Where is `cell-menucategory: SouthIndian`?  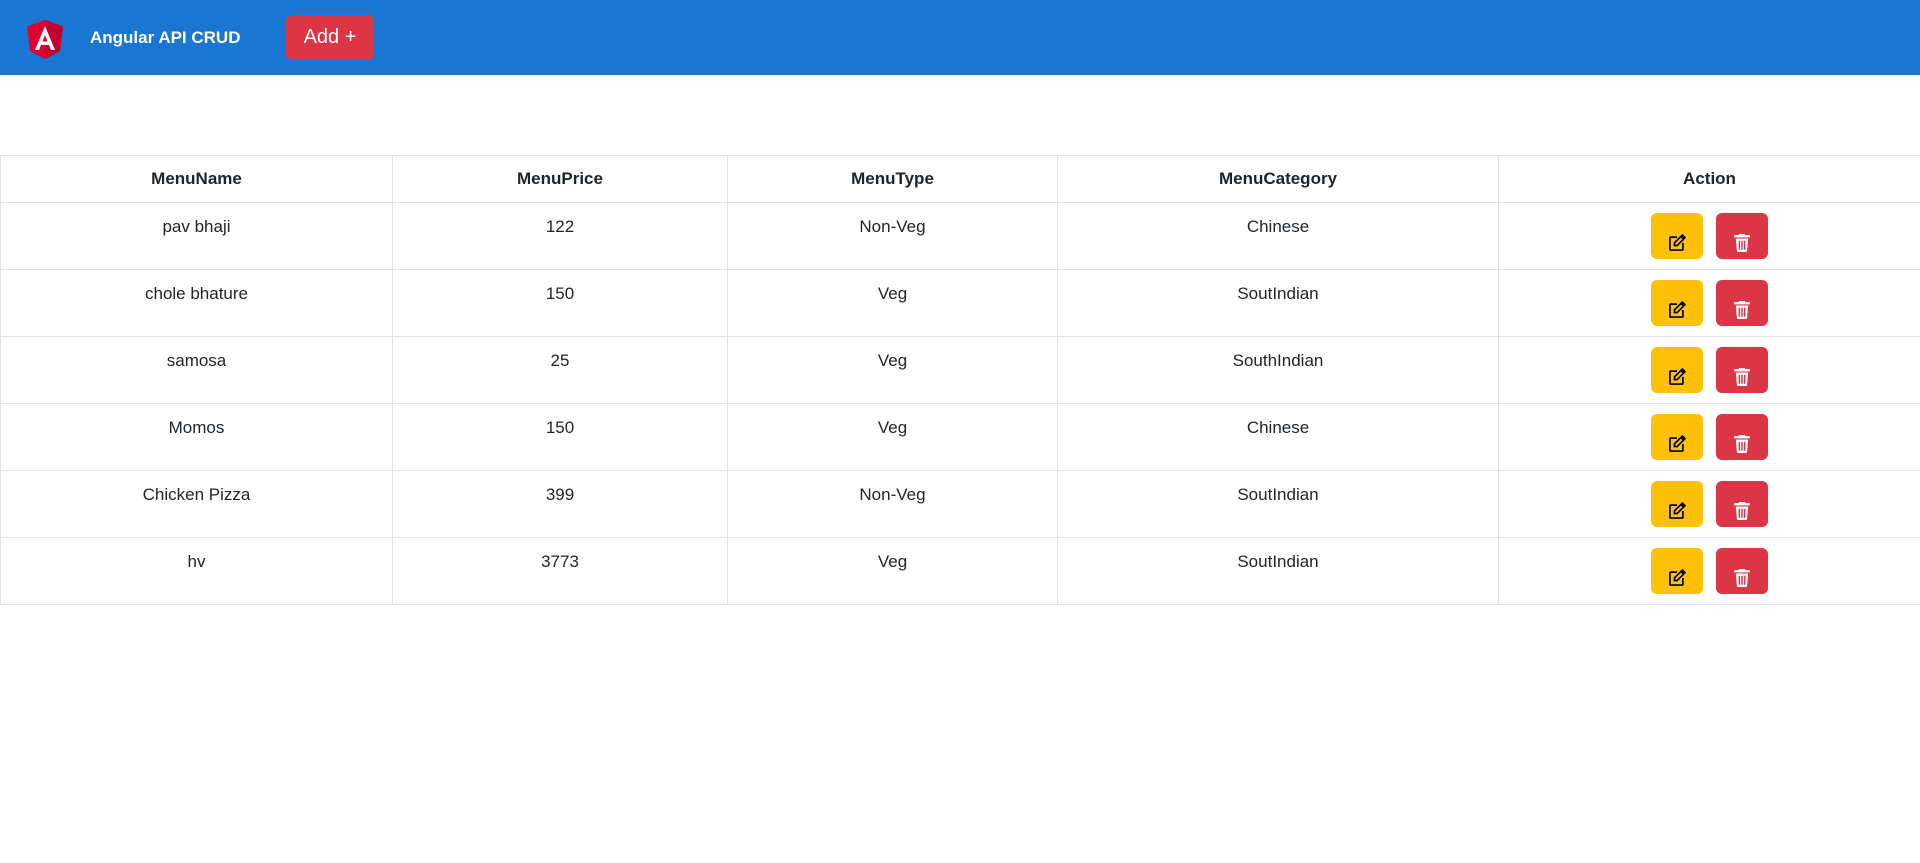 cell-menucategory: SouthIndian is located at coordinates (1278, 370).